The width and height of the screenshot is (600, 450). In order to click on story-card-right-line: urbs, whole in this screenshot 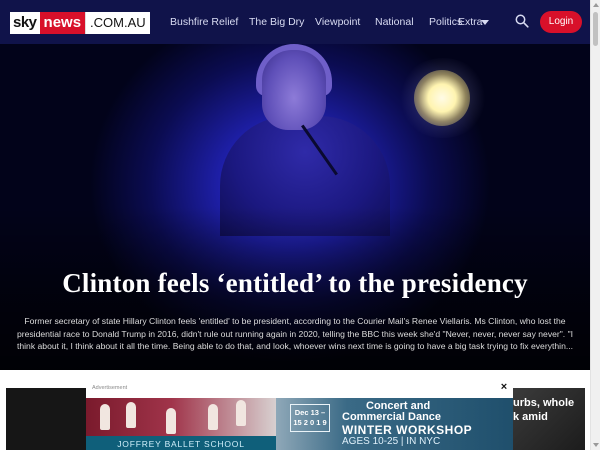, I will do `click(544, 403)`.